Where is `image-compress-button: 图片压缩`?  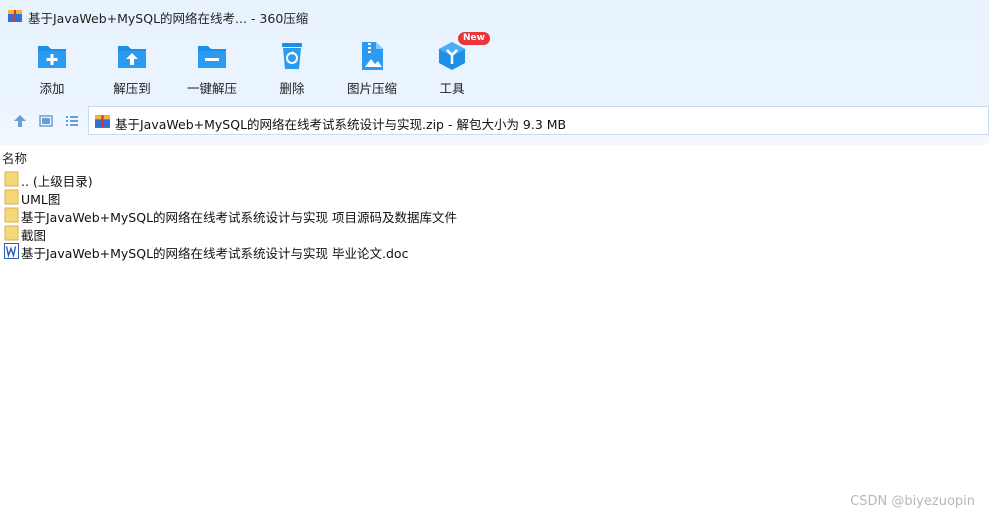 image-compress-button: 图片压缩 is located at coordinates (372, 65).